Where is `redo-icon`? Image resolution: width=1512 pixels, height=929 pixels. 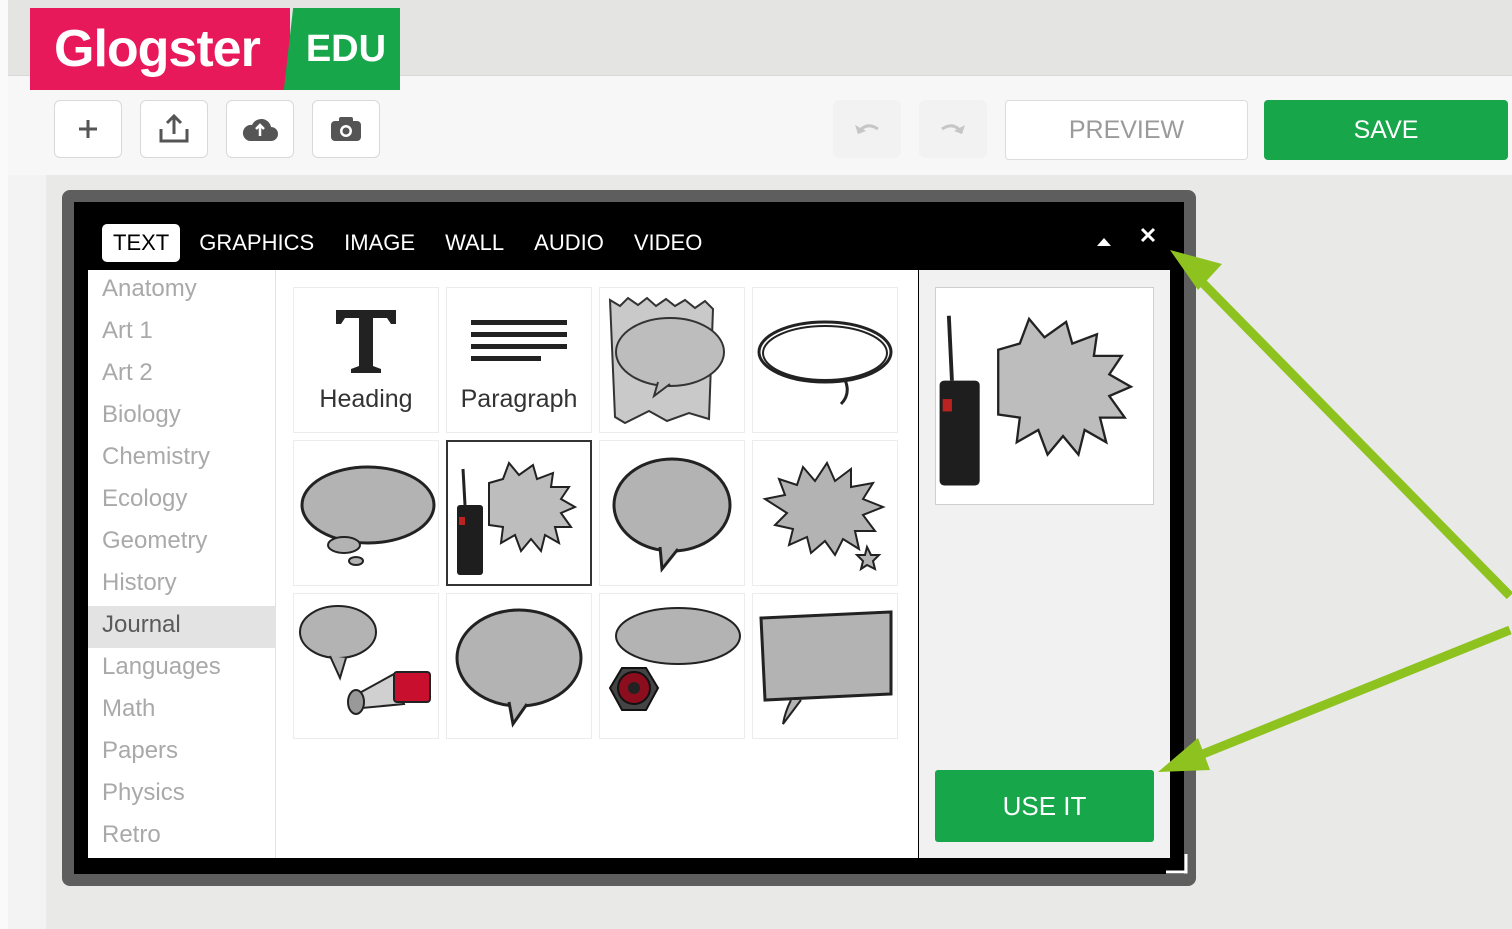
redo-icon is located at coordinates (953, 129).